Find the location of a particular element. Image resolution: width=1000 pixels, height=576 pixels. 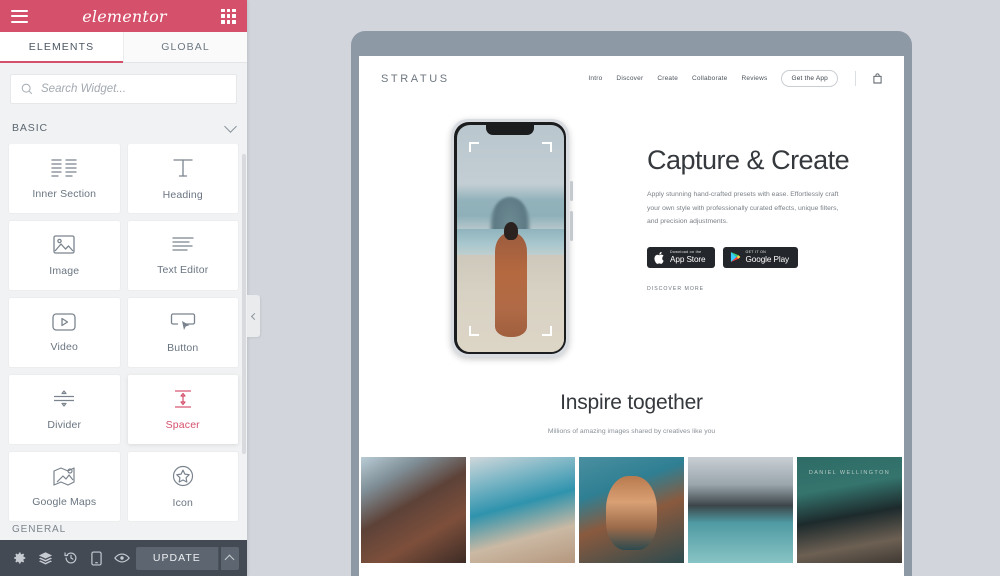

star-icon is located at coordinates (182, 476).